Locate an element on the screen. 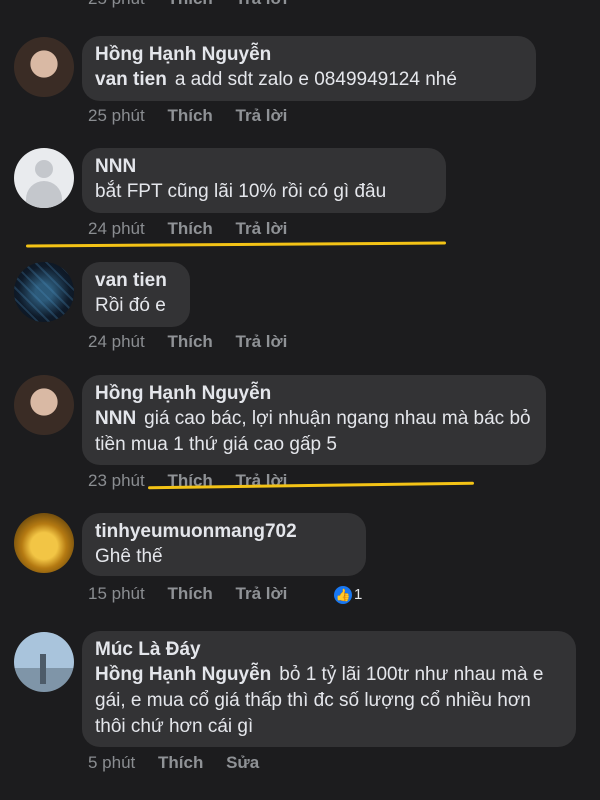  comment-text: van tien a add sdt zalo e 0849949124 nhé is located at coordinates (276, 79).